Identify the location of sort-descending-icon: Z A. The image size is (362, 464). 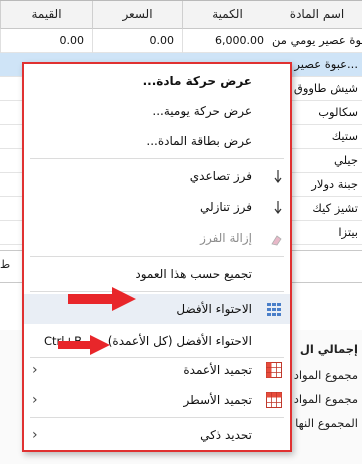
(274, 208).